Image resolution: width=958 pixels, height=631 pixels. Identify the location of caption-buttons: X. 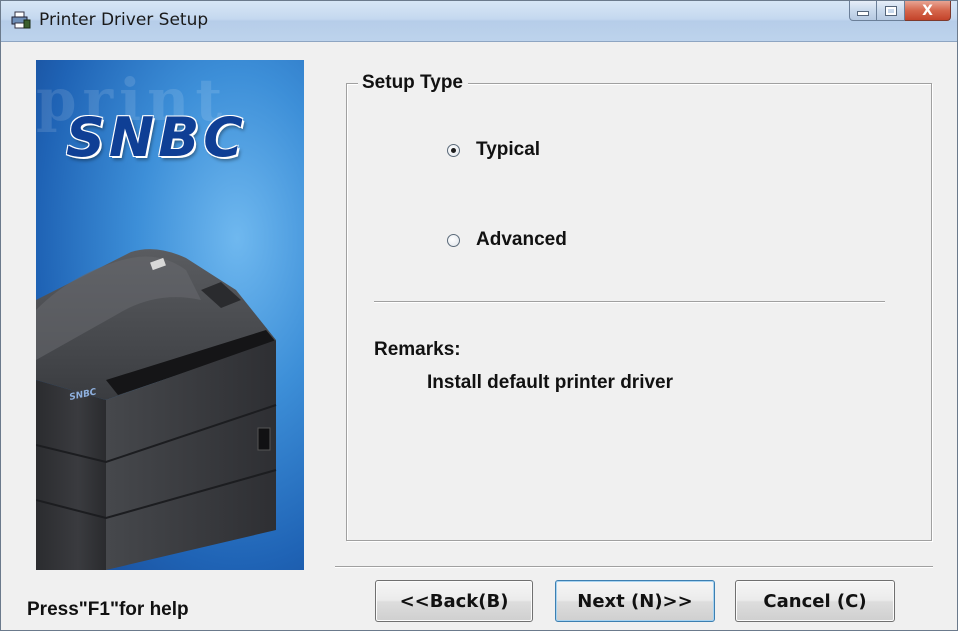
(900, 12).